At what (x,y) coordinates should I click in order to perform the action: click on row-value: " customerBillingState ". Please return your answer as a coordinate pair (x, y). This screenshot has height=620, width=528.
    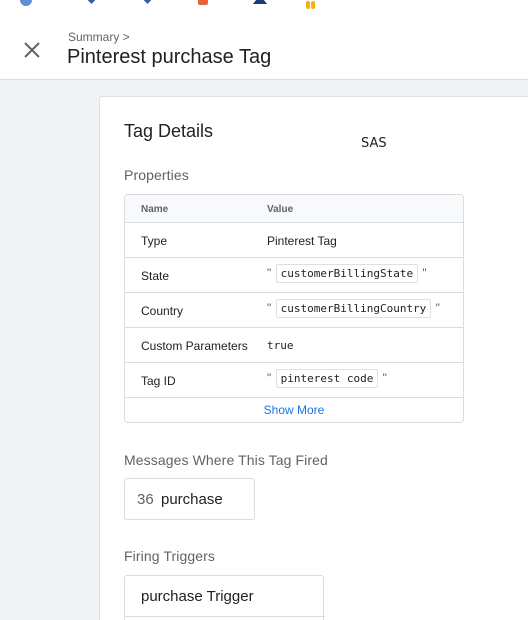
    Looking at the image, I should click on (347, 273).